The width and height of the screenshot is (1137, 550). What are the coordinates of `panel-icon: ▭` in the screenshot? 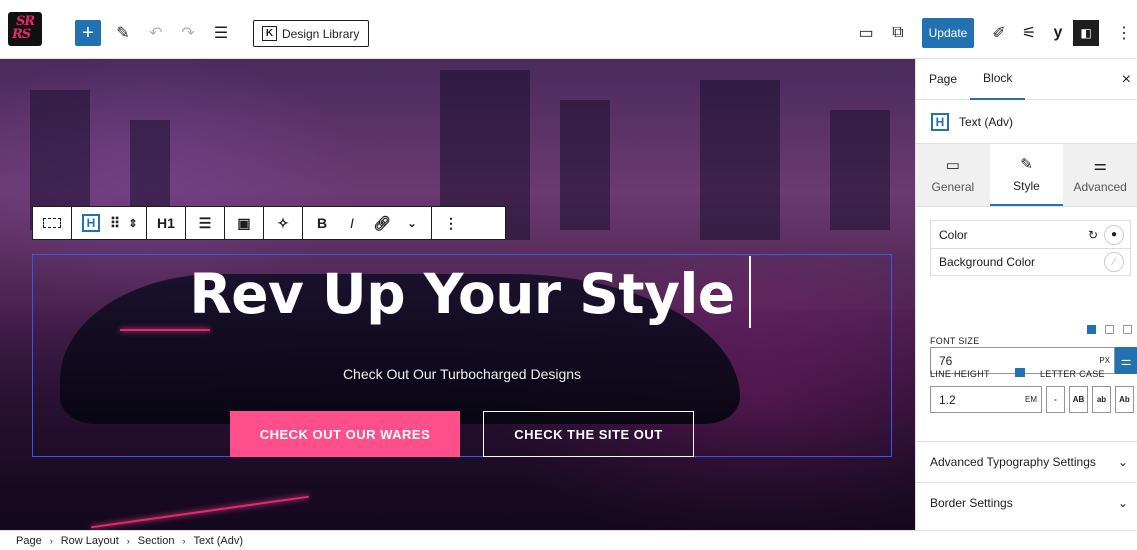 It's located at (952, 165).